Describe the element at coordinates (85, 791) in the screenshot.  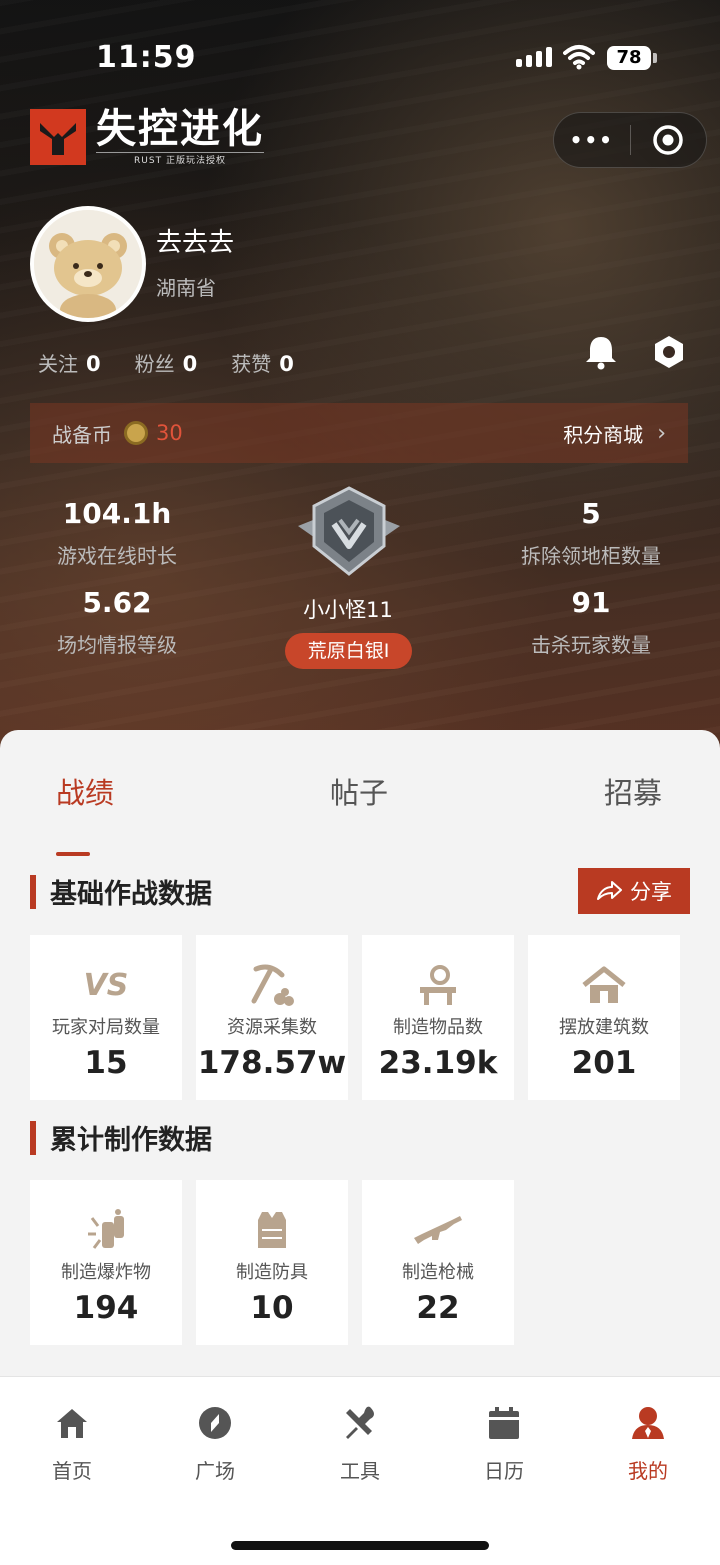
I see `tab-record: 战绩` at that location.